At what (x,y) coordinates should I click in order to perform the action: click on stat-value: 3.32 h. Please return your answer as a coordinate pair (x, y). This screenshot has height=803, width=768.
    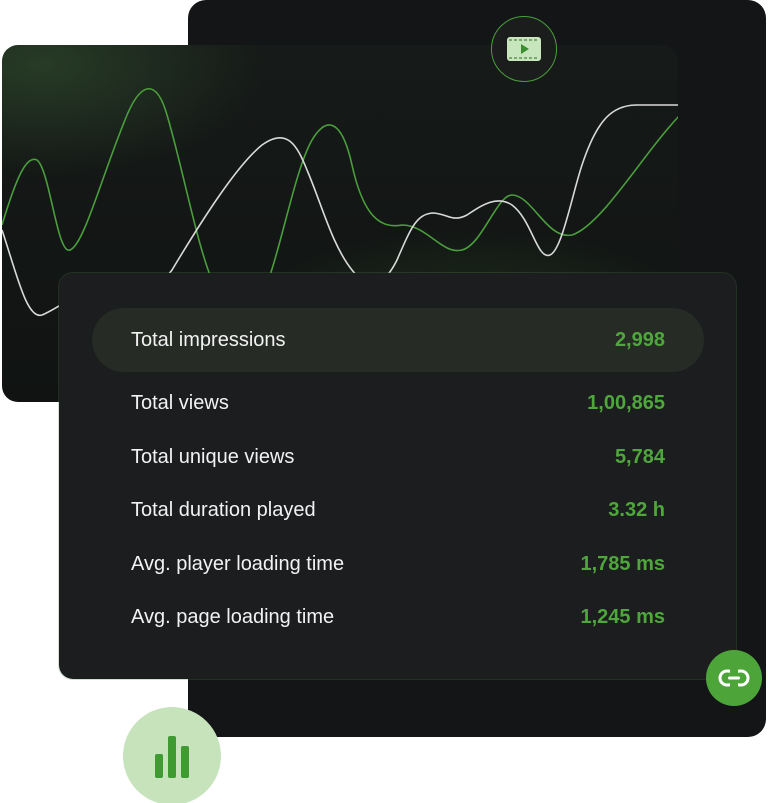
    Looking at the image, I should click on (636, 509).